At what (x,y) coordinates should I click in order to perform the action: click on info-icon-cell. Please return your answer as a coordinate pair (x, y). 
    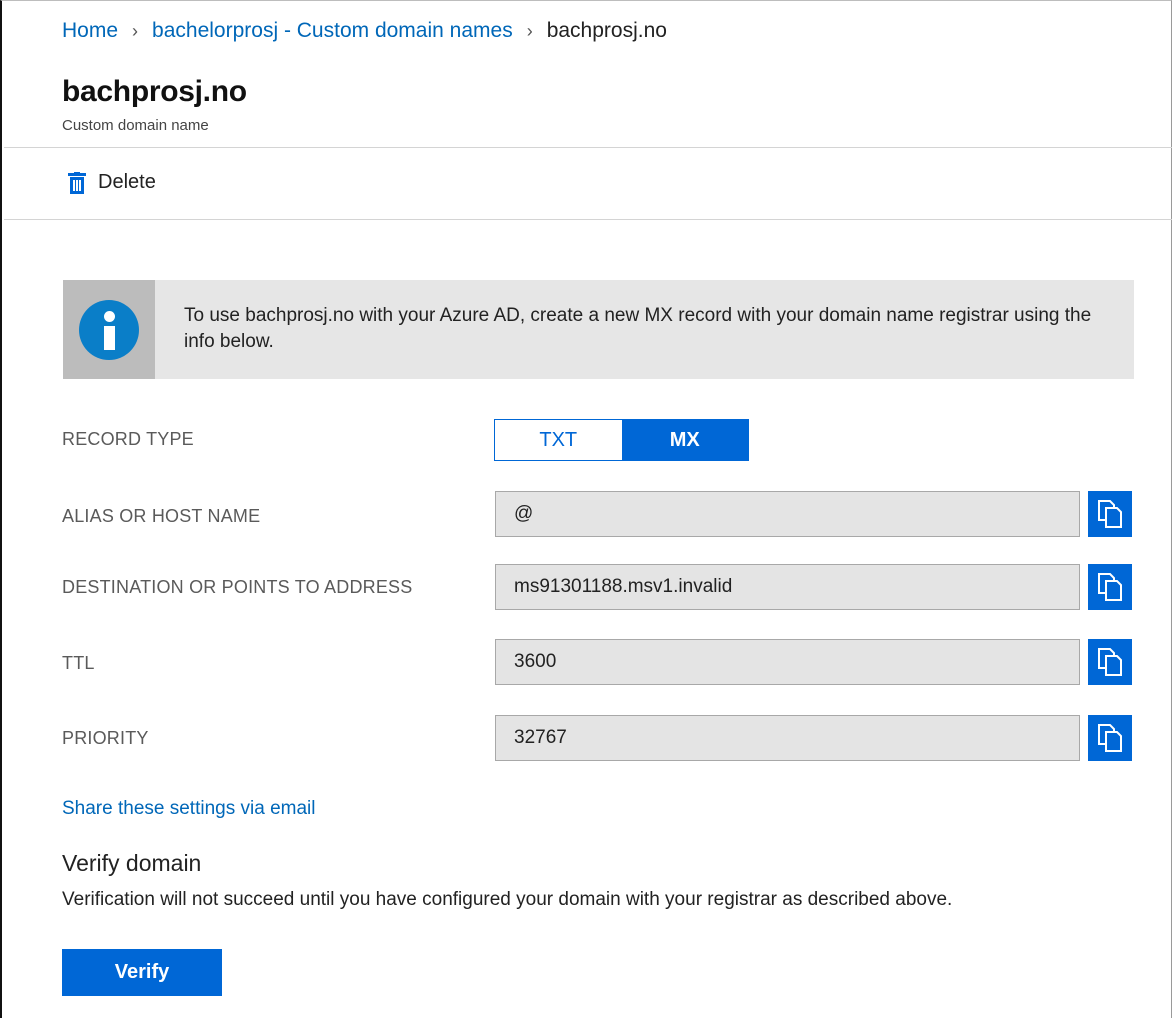
    Looking at the image, I should click on (109, 329).